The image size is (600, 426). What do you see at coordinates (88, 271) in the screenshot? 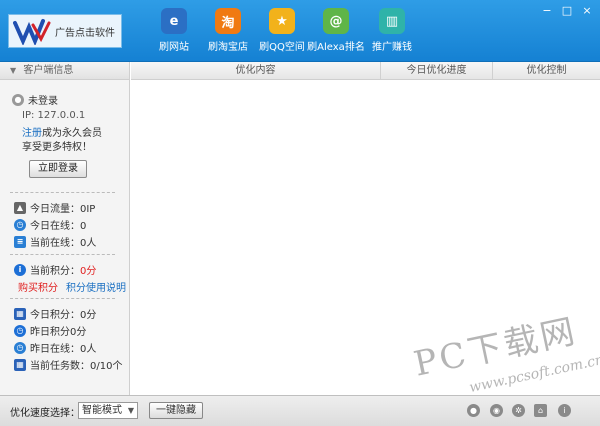
I see `current-points-value: 0分` at bounding box center [88, 271].